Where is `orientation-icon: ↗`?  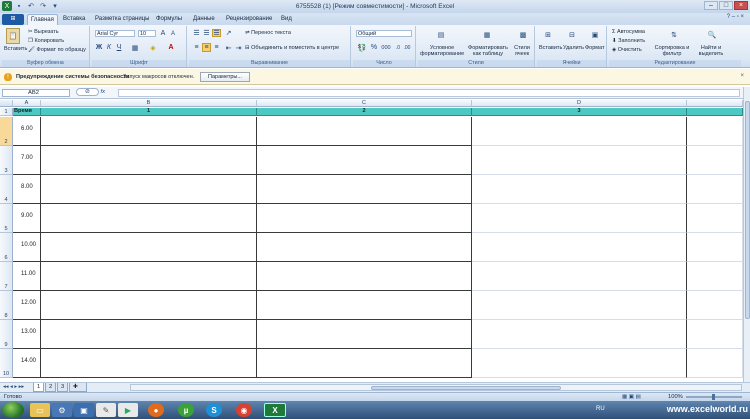
orientation-icon: ↗ is located at coordinates (228, 33).